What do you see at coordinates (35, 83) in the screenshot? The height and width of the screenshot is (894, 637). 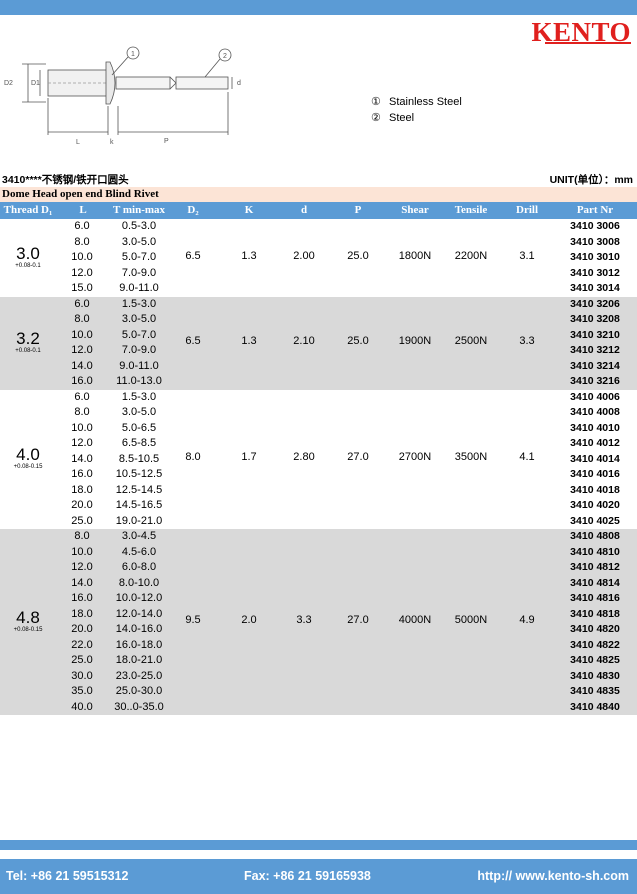 I see `d1-label: D1` at bounding box center [35, 83].